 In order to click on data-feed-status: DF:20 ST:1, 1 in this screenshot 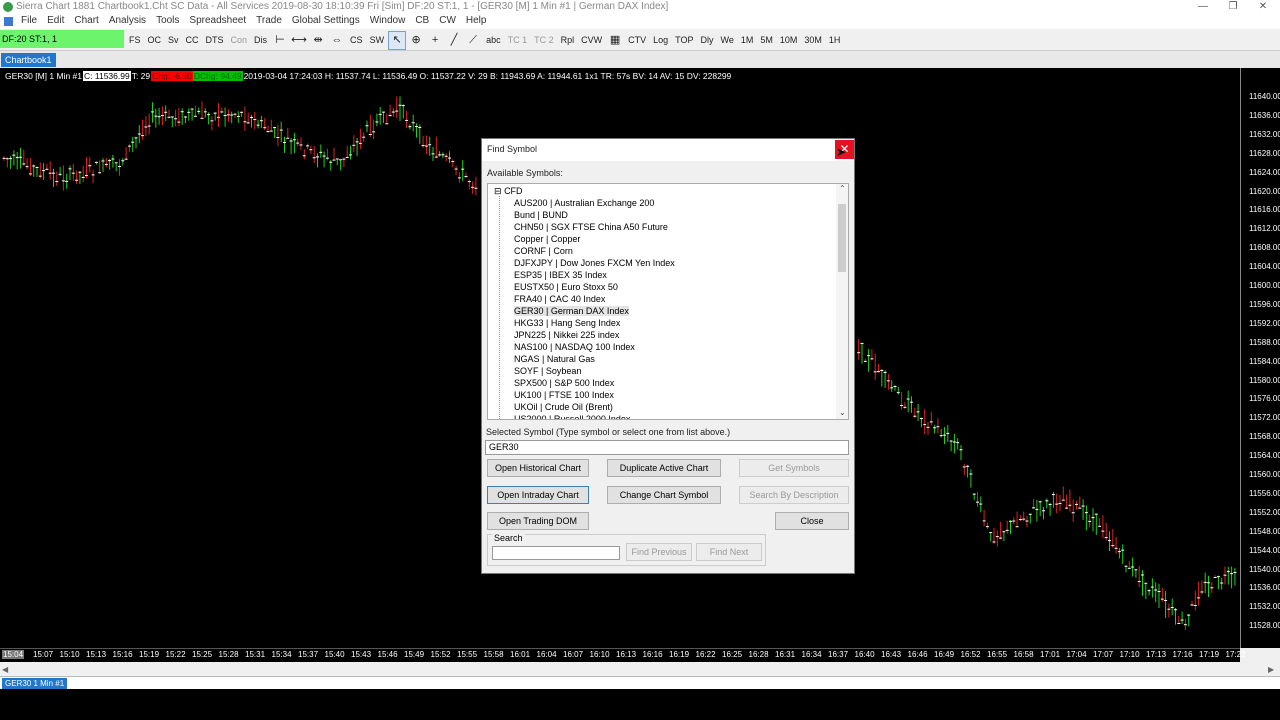, I will do `click(62, 39)`.